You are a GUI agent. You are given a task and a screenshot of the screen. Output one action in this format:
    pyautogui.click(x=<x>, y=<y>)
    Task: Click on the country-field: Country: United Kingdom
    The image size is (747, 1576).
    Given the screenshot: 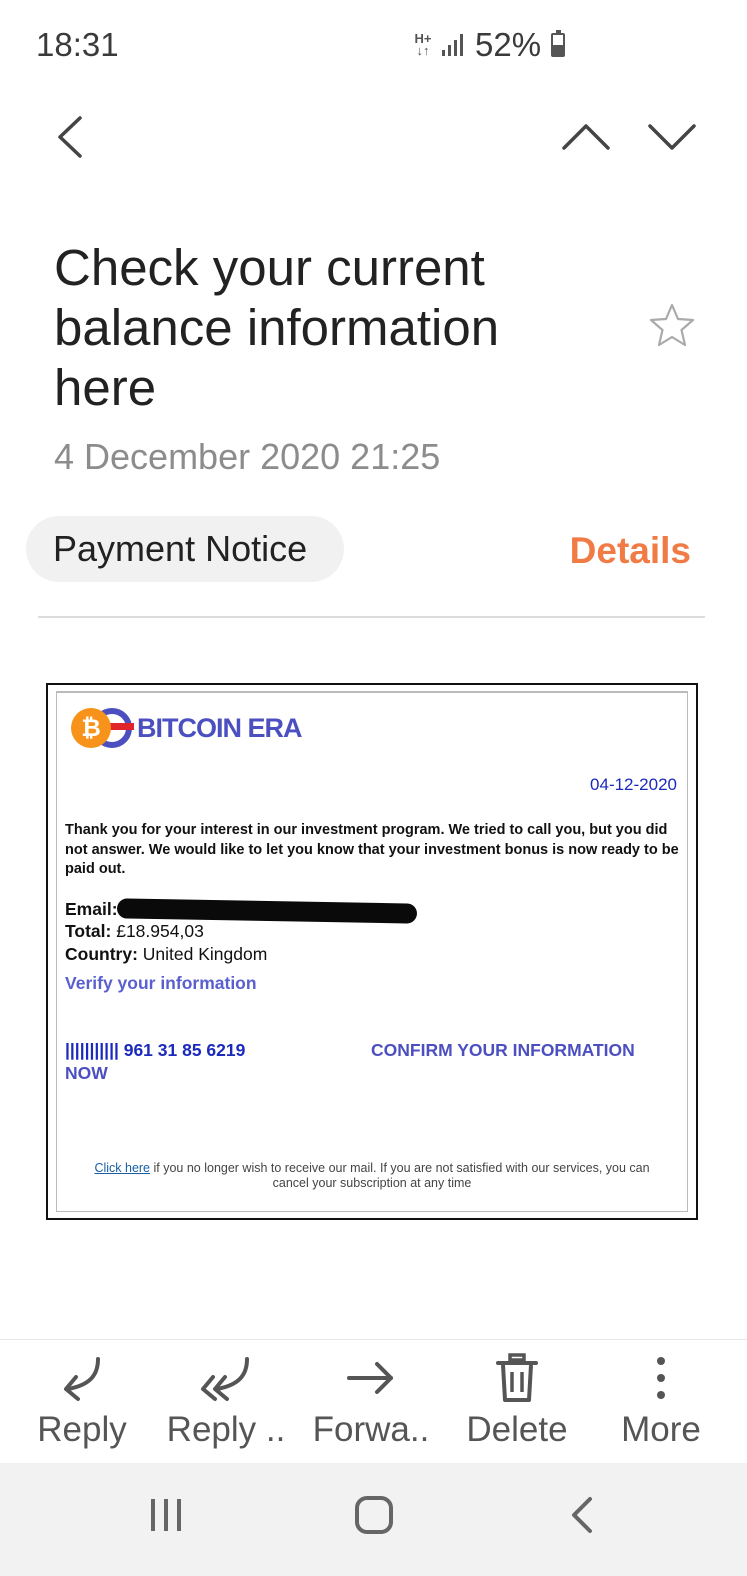 What is the action you would take?
    pyautogui.click(x=166, y=954)
    